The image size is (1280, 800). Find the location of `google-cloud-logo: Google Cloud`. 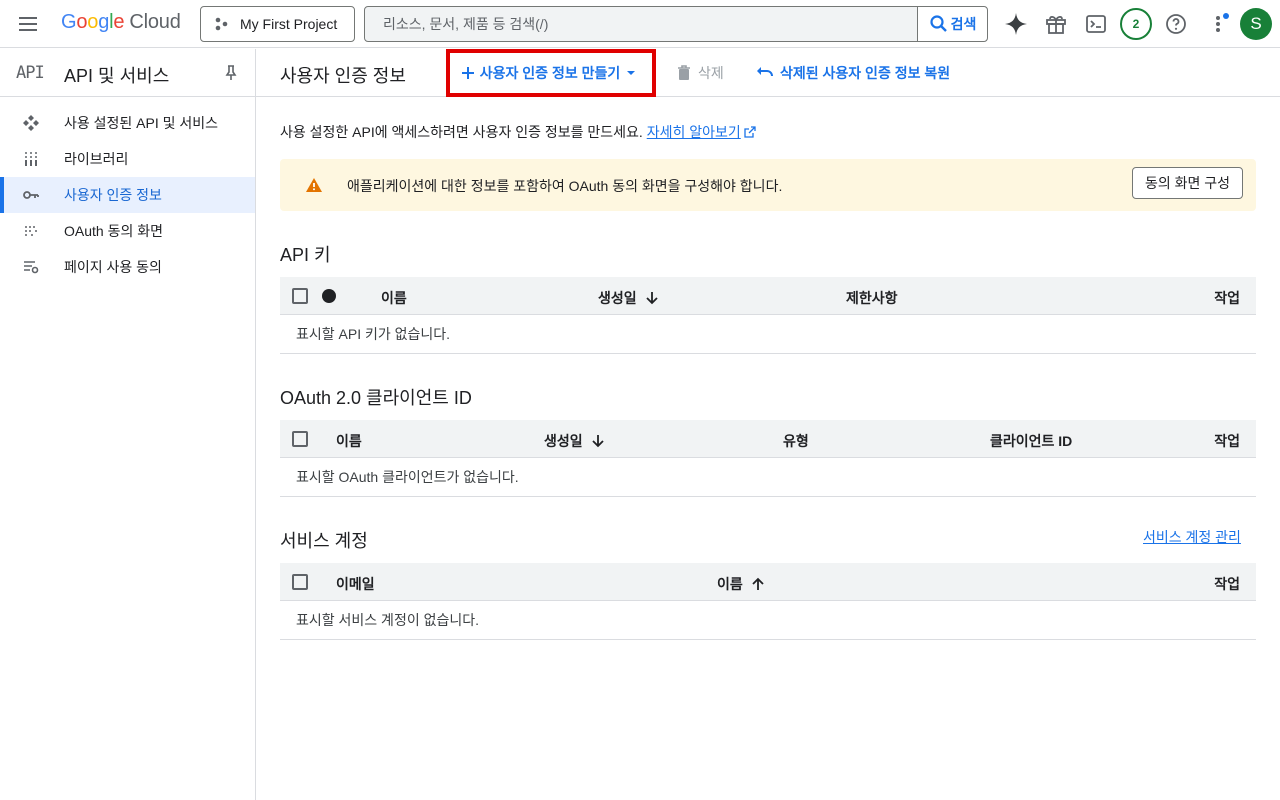

google-cloud-logo: Google Cloud is located at coordinates (121, 22).